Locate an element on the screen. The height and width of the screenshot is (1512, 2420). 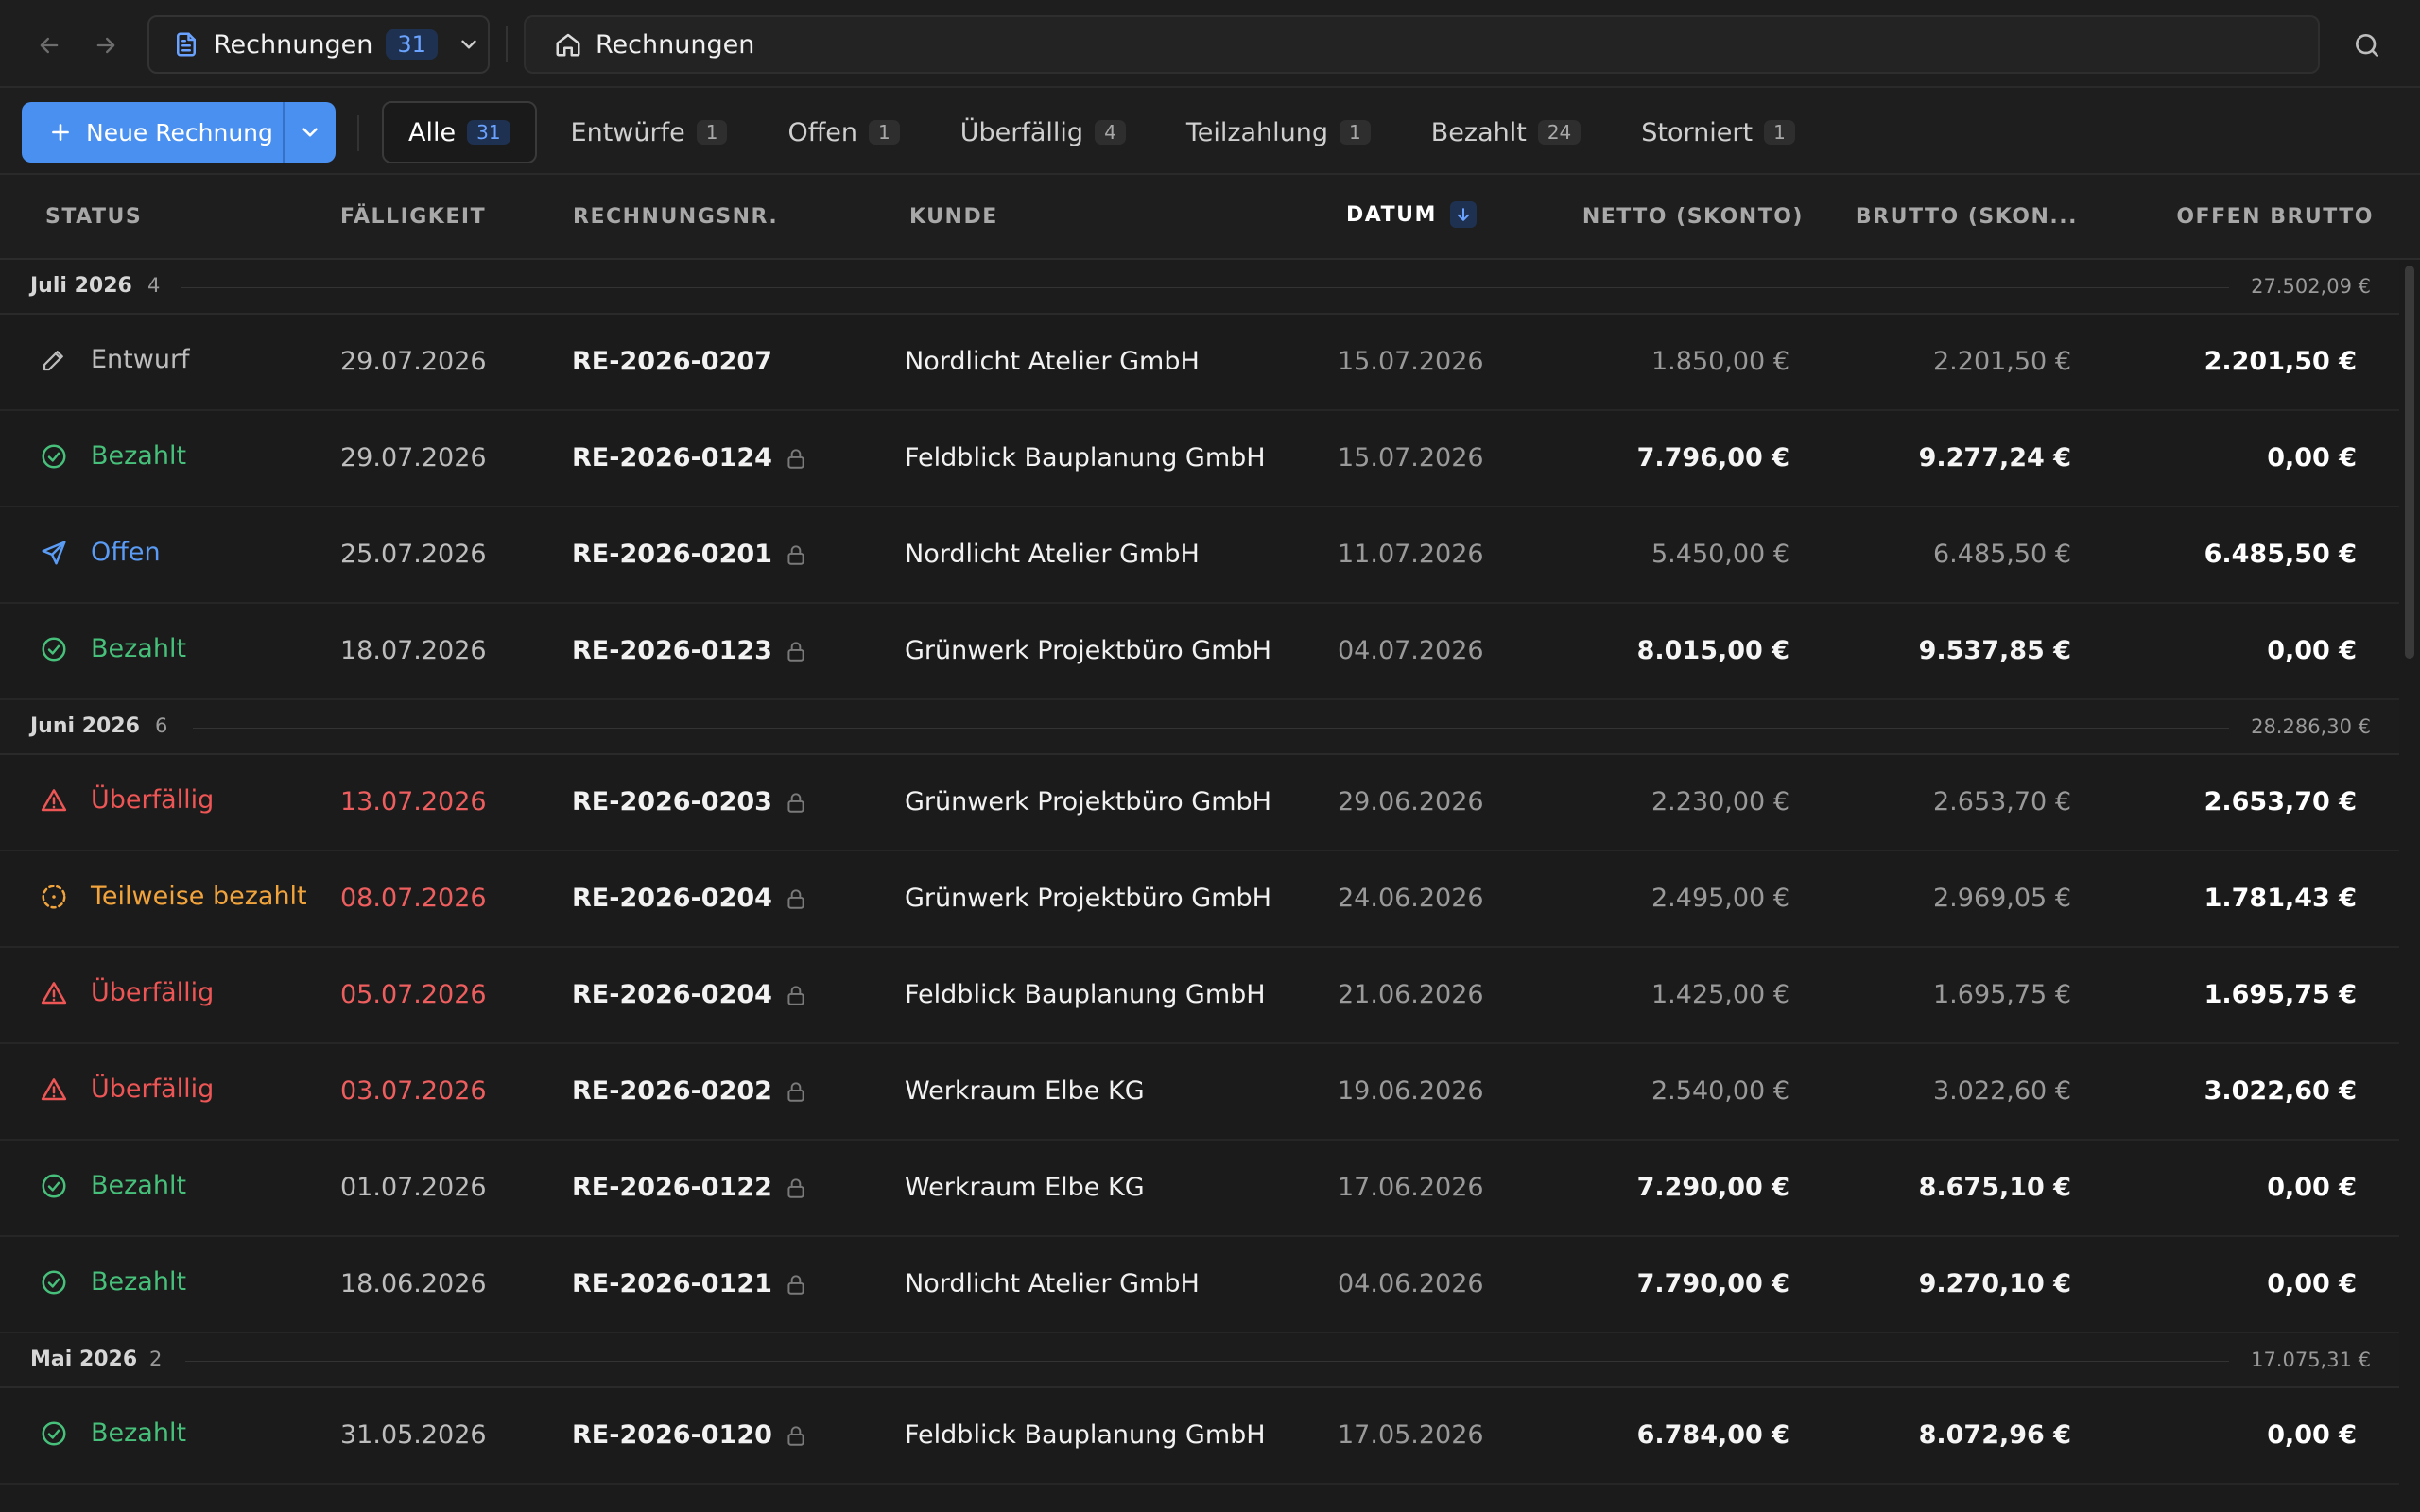
tab-storniert: Storniert 1 is located at coordinates (1718, 132).